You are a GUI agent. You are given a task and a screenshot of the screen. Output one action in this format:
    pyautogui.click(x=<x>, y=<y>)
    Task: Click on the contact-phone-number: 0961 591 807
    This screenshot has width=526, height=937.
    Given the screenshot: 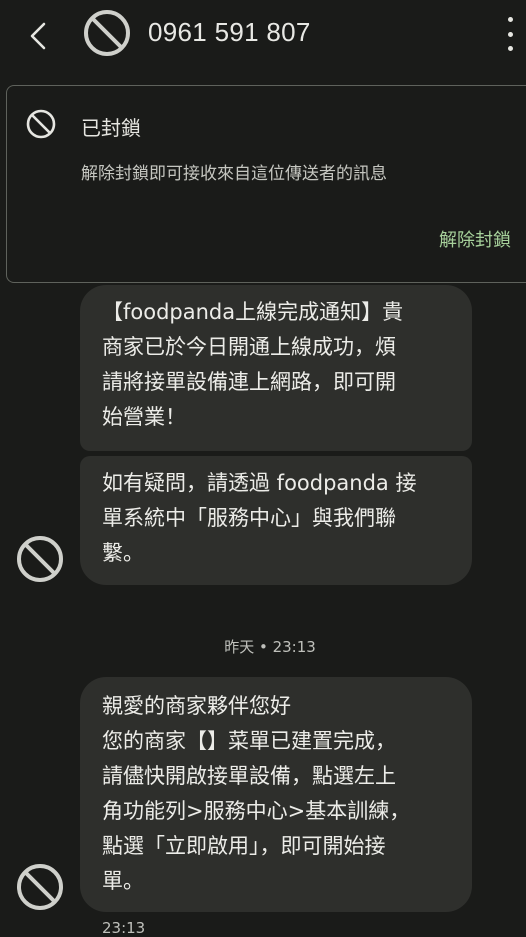 What is the action you would take?
    pyautogui.click(x=229, y=32)
    